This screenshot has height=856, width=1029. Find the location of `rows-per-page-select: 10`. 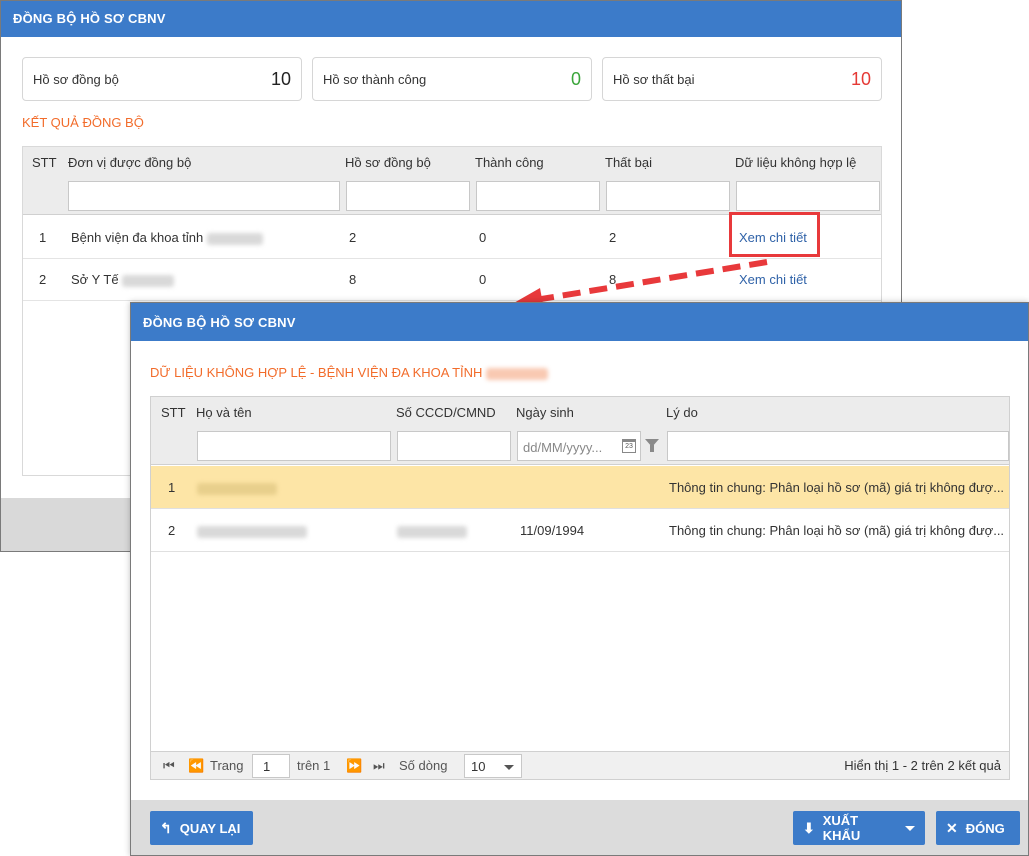

rows-per-page-select: 10 is located at coordinates (493, 766).